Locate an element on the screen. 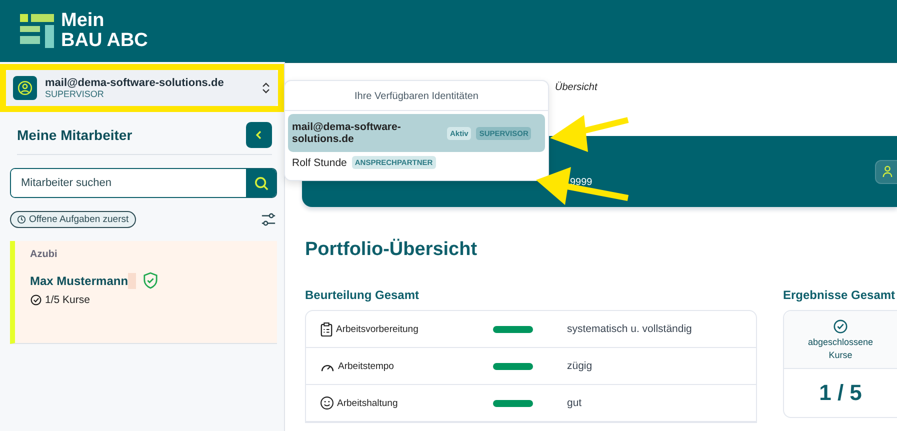  profile-button is located at coordinates (886, 172).